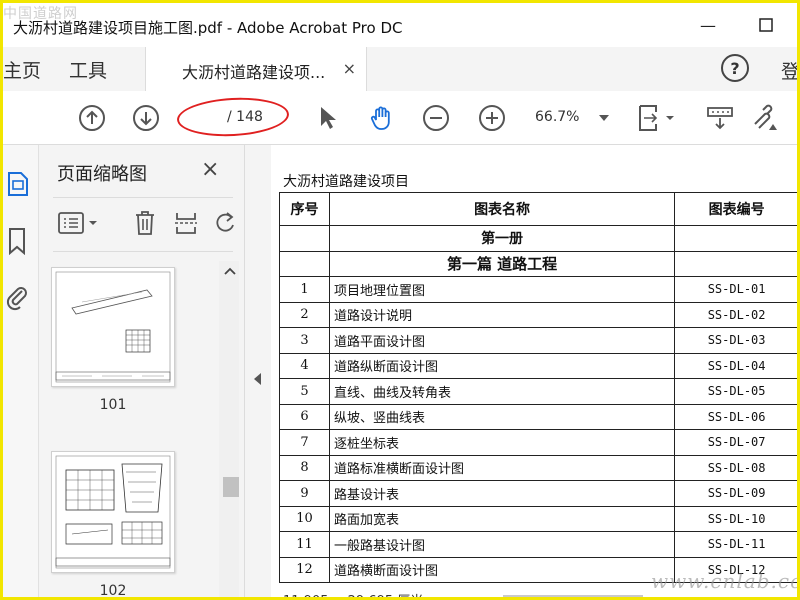 This screenshot has height=600, width=800. I want to click on zoom-in-icon, so click(492, 118).